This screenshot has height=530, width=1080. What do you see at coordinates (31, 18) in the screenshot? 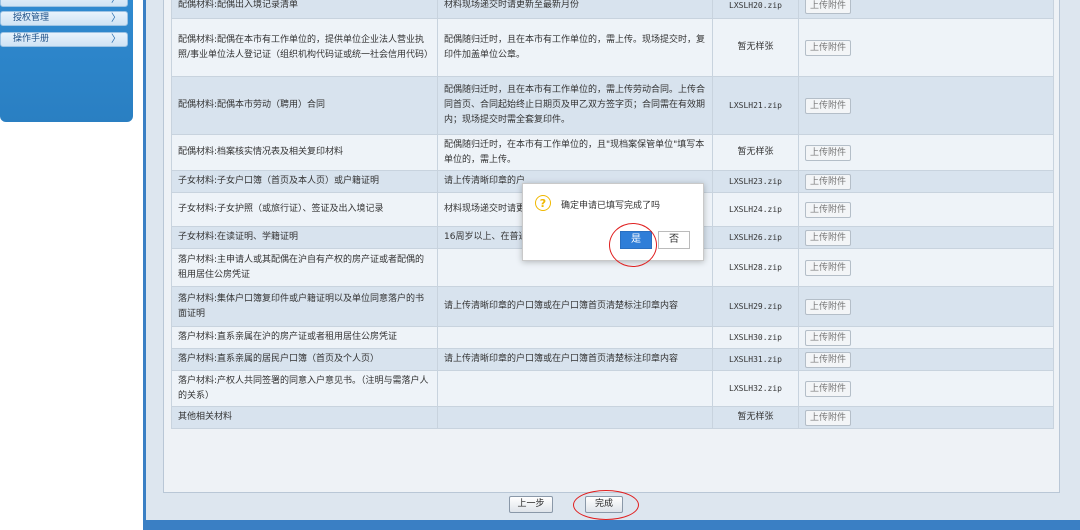
I see `sidebar-item-label: 授权管理` at bounding box center [31, 18].